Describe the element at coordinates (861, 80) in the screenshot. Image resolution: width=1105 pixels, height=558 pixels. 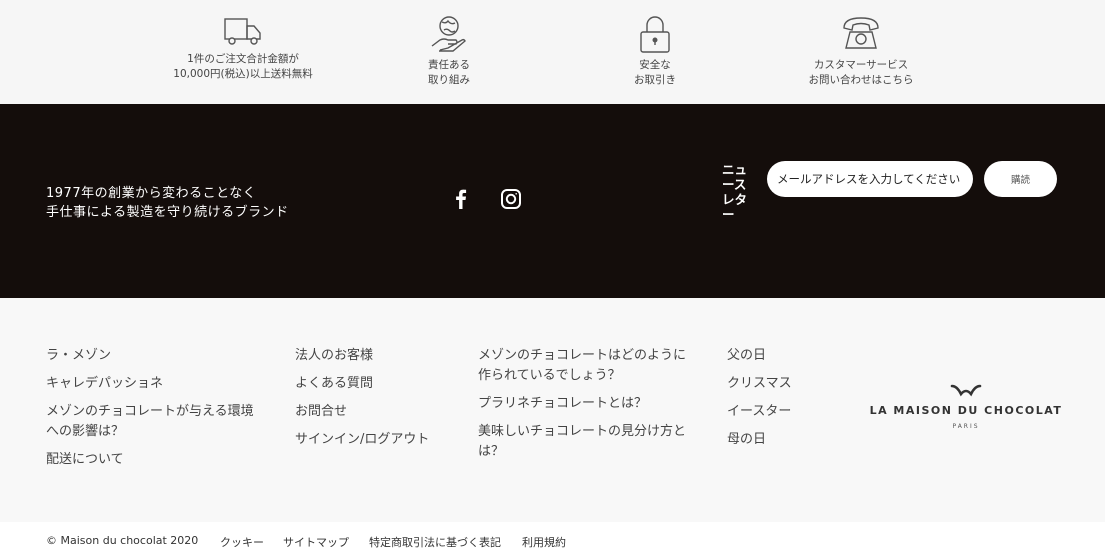
I see `feature-text-2: お問い合わせはこちら` at that location.